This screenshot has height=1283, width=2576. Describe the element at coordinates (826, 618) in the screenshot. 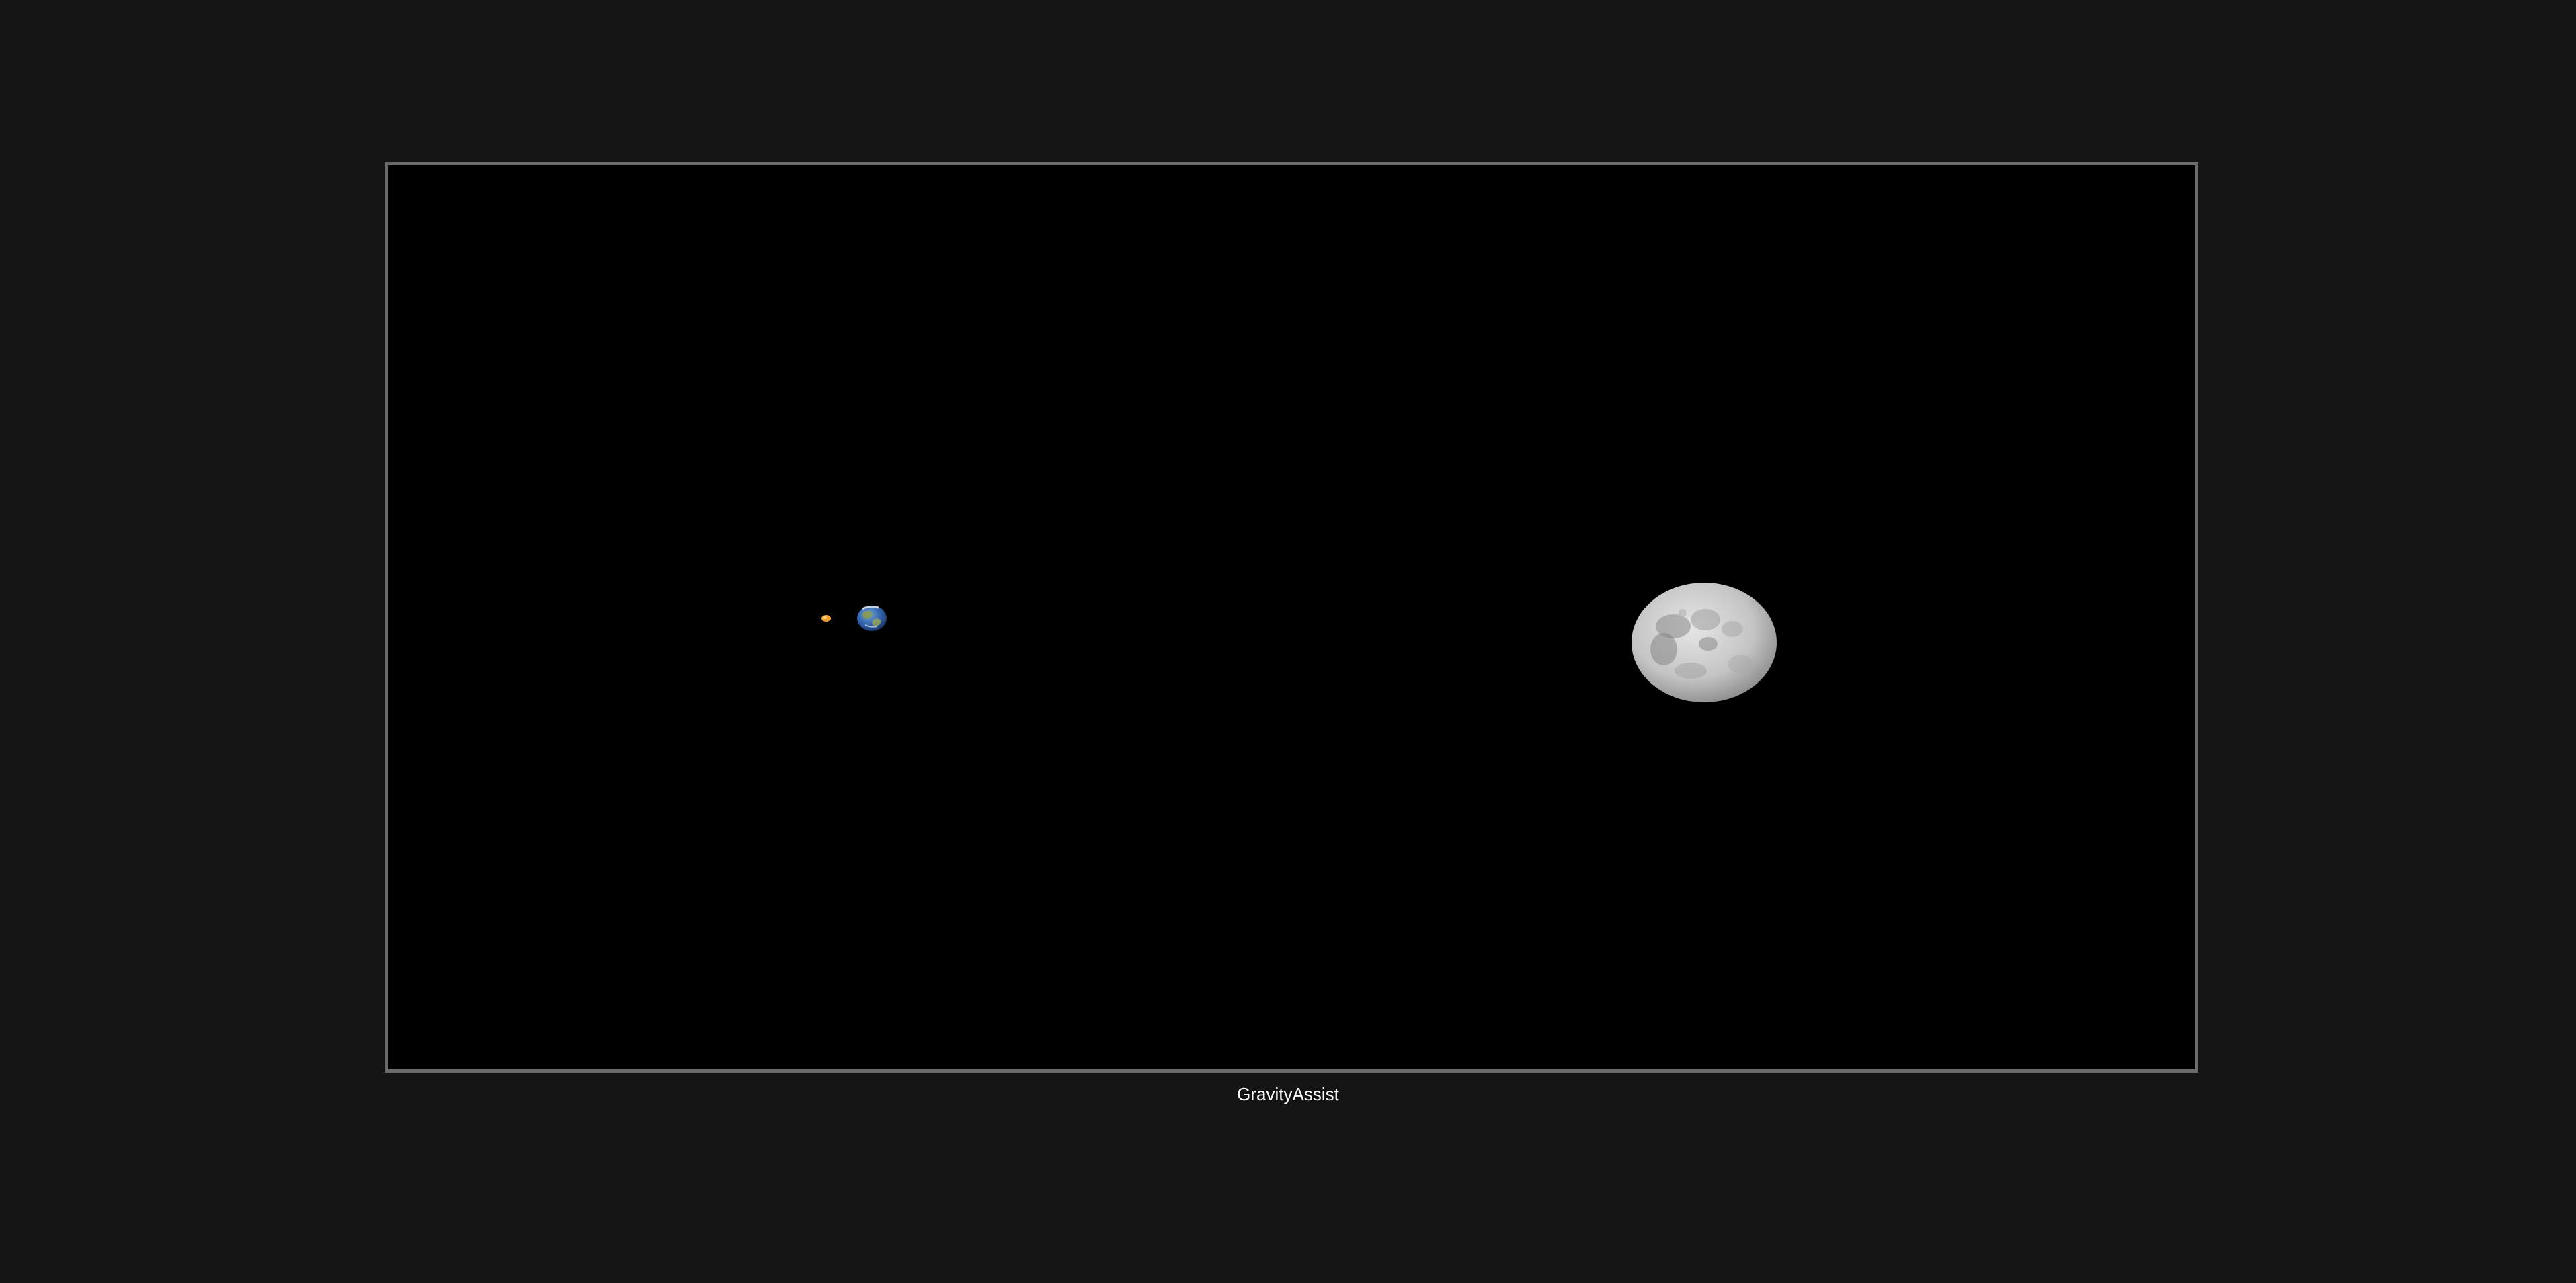

I see `spacecraft-icon` at that location.